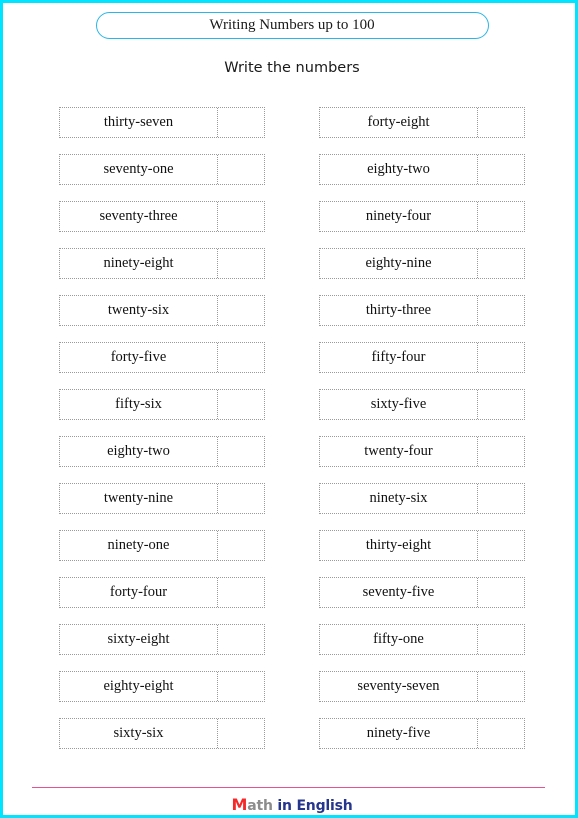 This screenshot has width=578, height=818. I want to click on exercise-row: fifty-six, so click(162, 404).